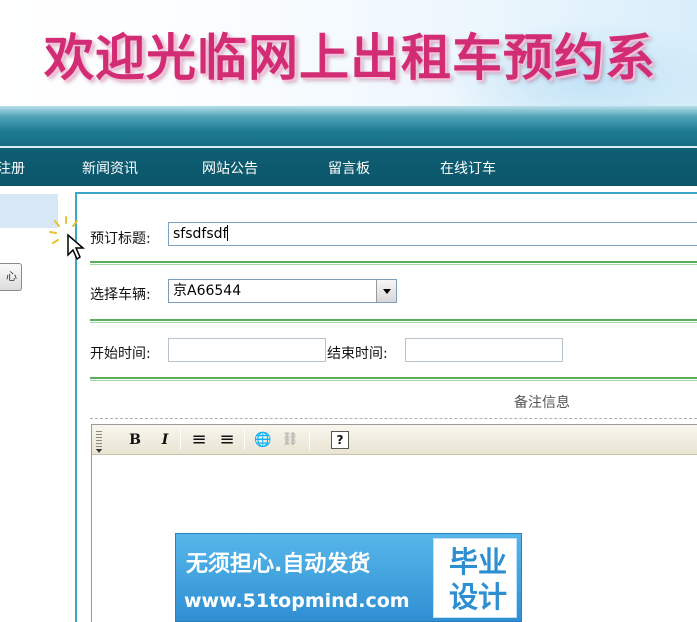 The width and height of the screenshot is (697, 622). I want to click on start-time-label: 开始时间:, so click(120, 354).